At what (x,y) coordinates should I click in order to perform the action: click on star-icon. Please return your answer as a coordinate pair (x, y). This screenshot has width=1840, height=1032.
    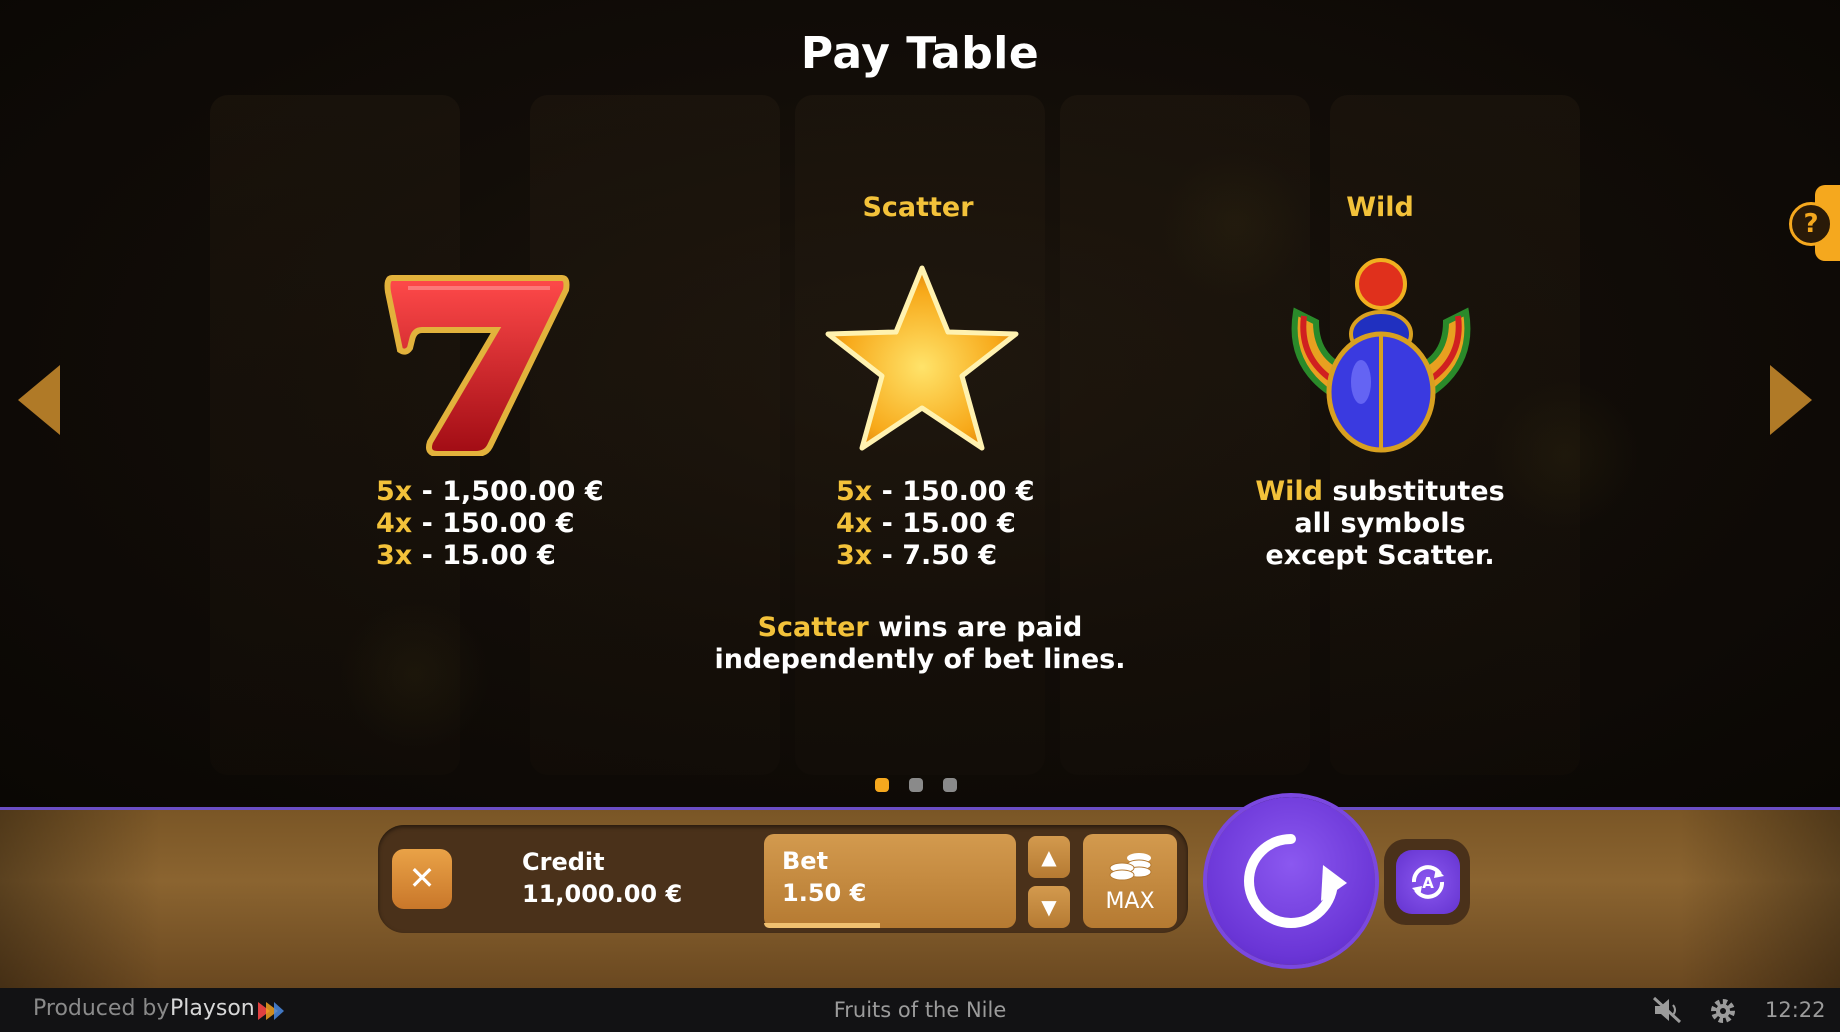
    Looking at the image, I should click on (922, 358).